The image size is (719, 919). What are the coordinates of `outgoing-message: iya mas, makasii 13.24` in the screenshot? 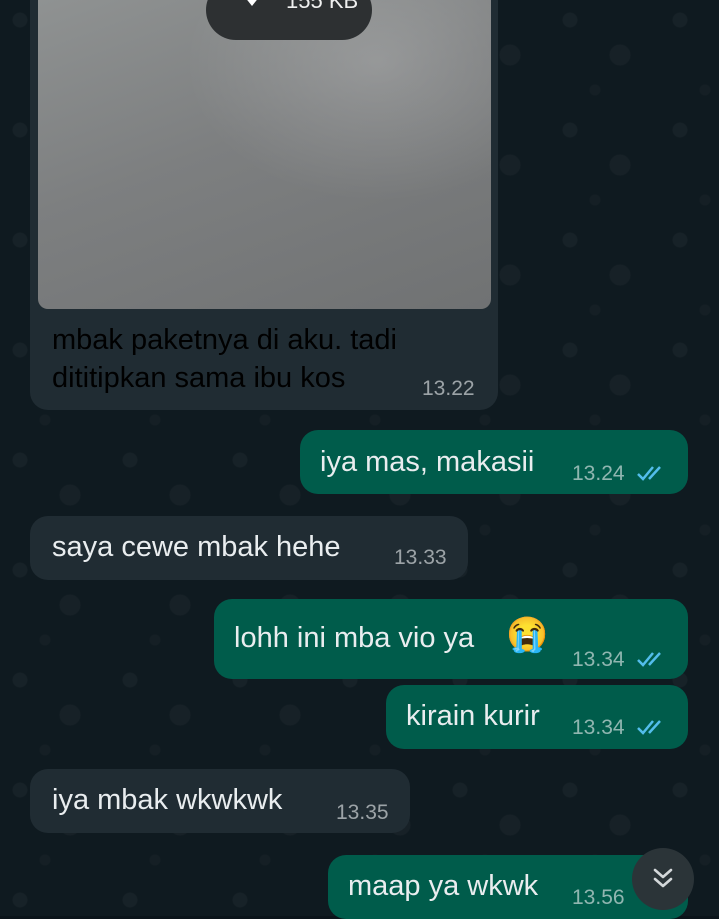 It's located at (494, 462).